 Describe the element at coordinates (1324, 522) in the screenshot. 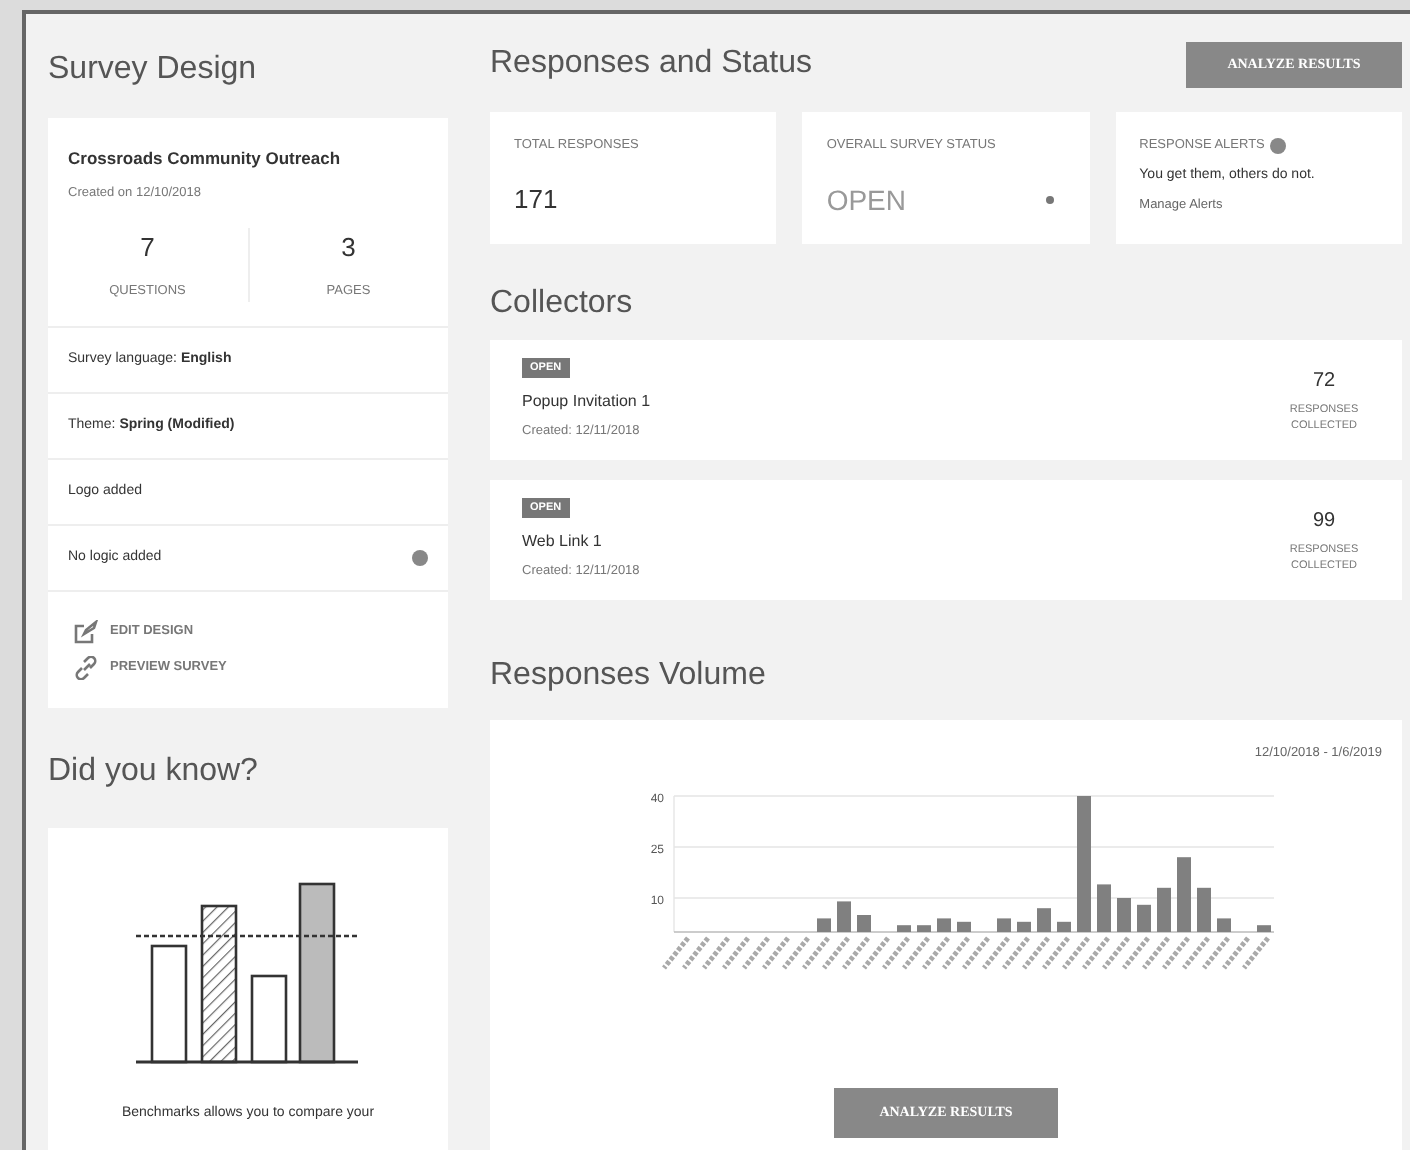

I see `response-count: 99` at that location.